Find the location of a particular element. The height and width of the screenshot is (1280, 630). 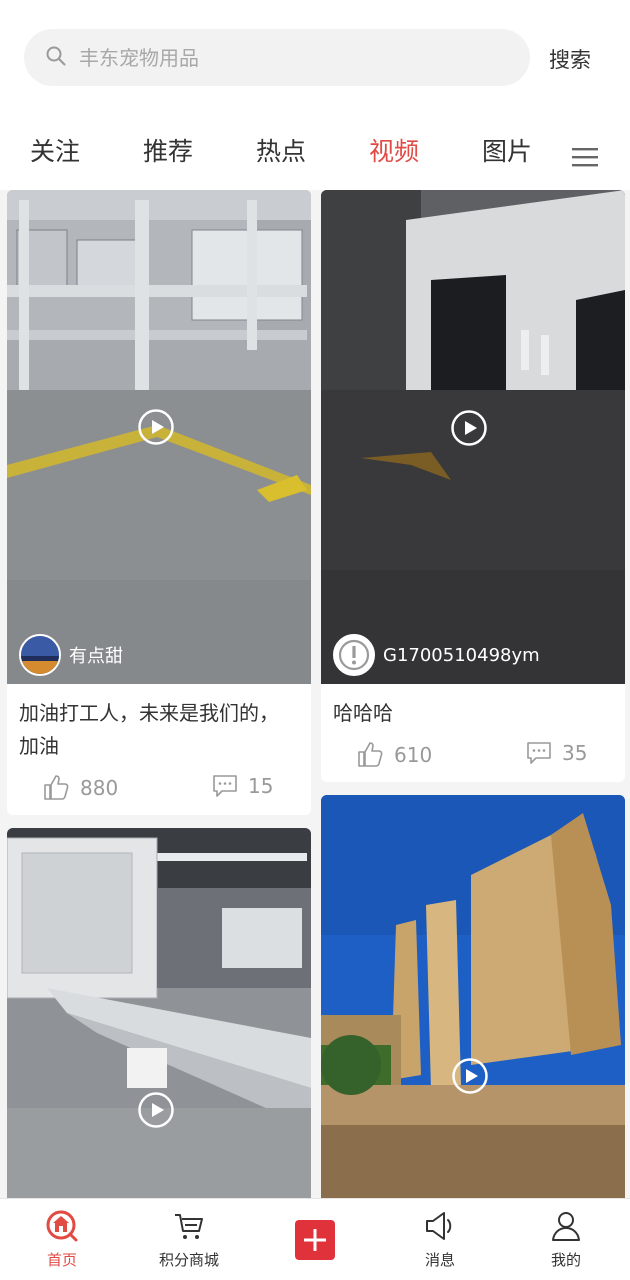

video-cover is located at coordinates (159, 1013).